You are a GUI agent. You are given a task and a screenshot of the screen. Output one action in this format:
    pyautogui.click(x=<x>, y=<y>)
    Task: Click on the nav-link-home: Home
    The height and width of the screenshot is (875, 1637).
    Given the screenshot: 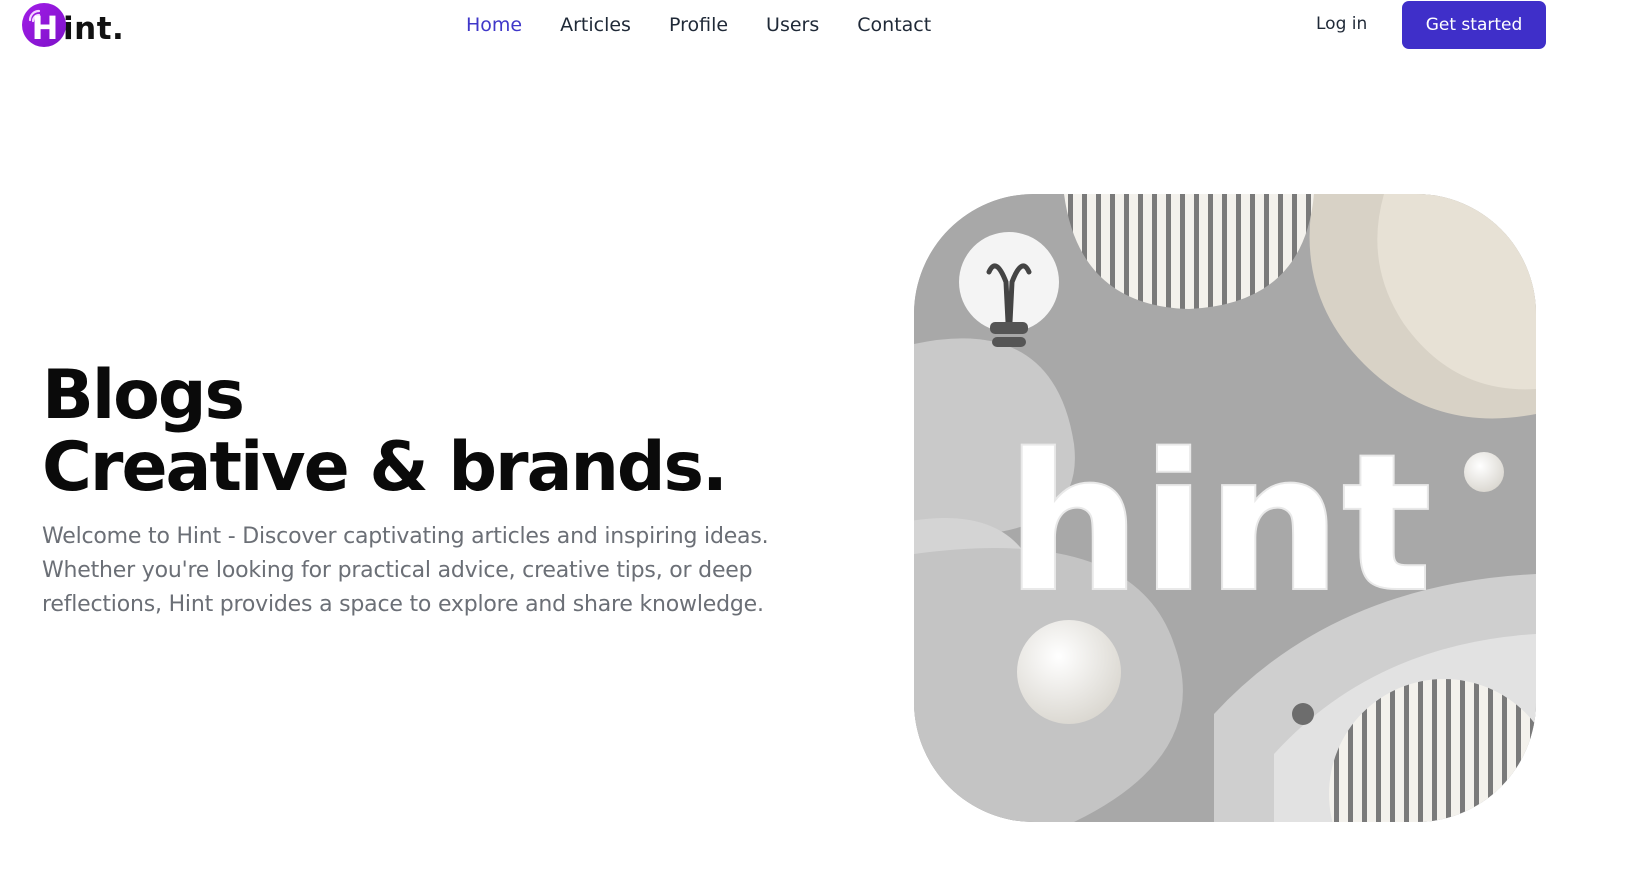 What is the action you would take?
    pyautogui.click(x=494, y=25)
    